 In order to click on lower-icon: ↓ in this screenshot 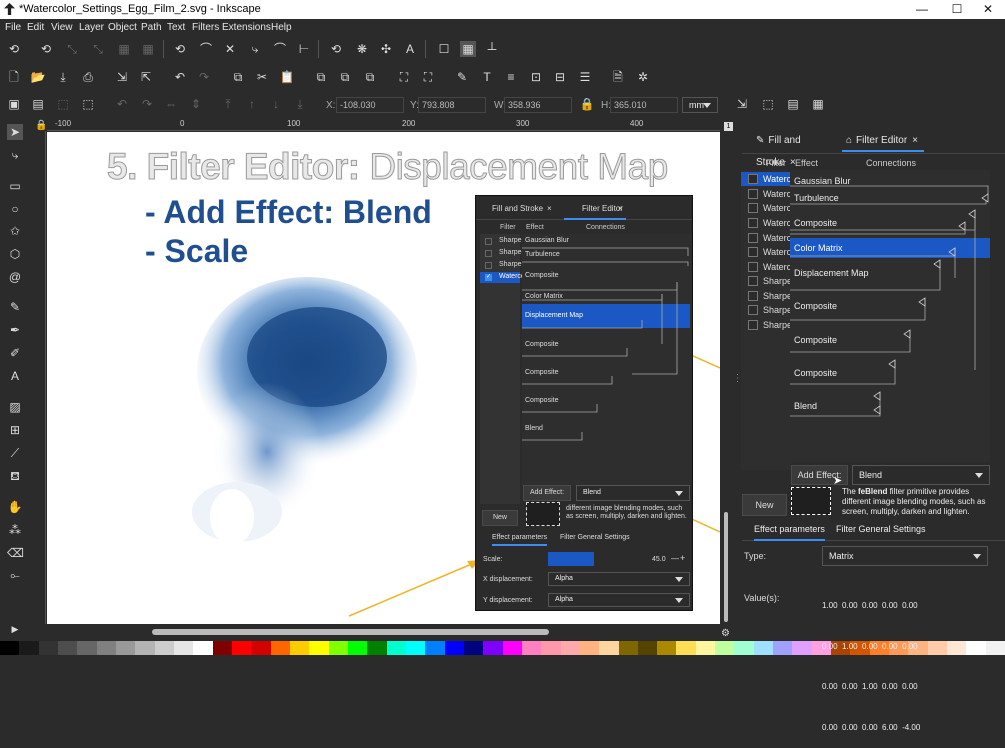, I will do `click(276, 104)`.